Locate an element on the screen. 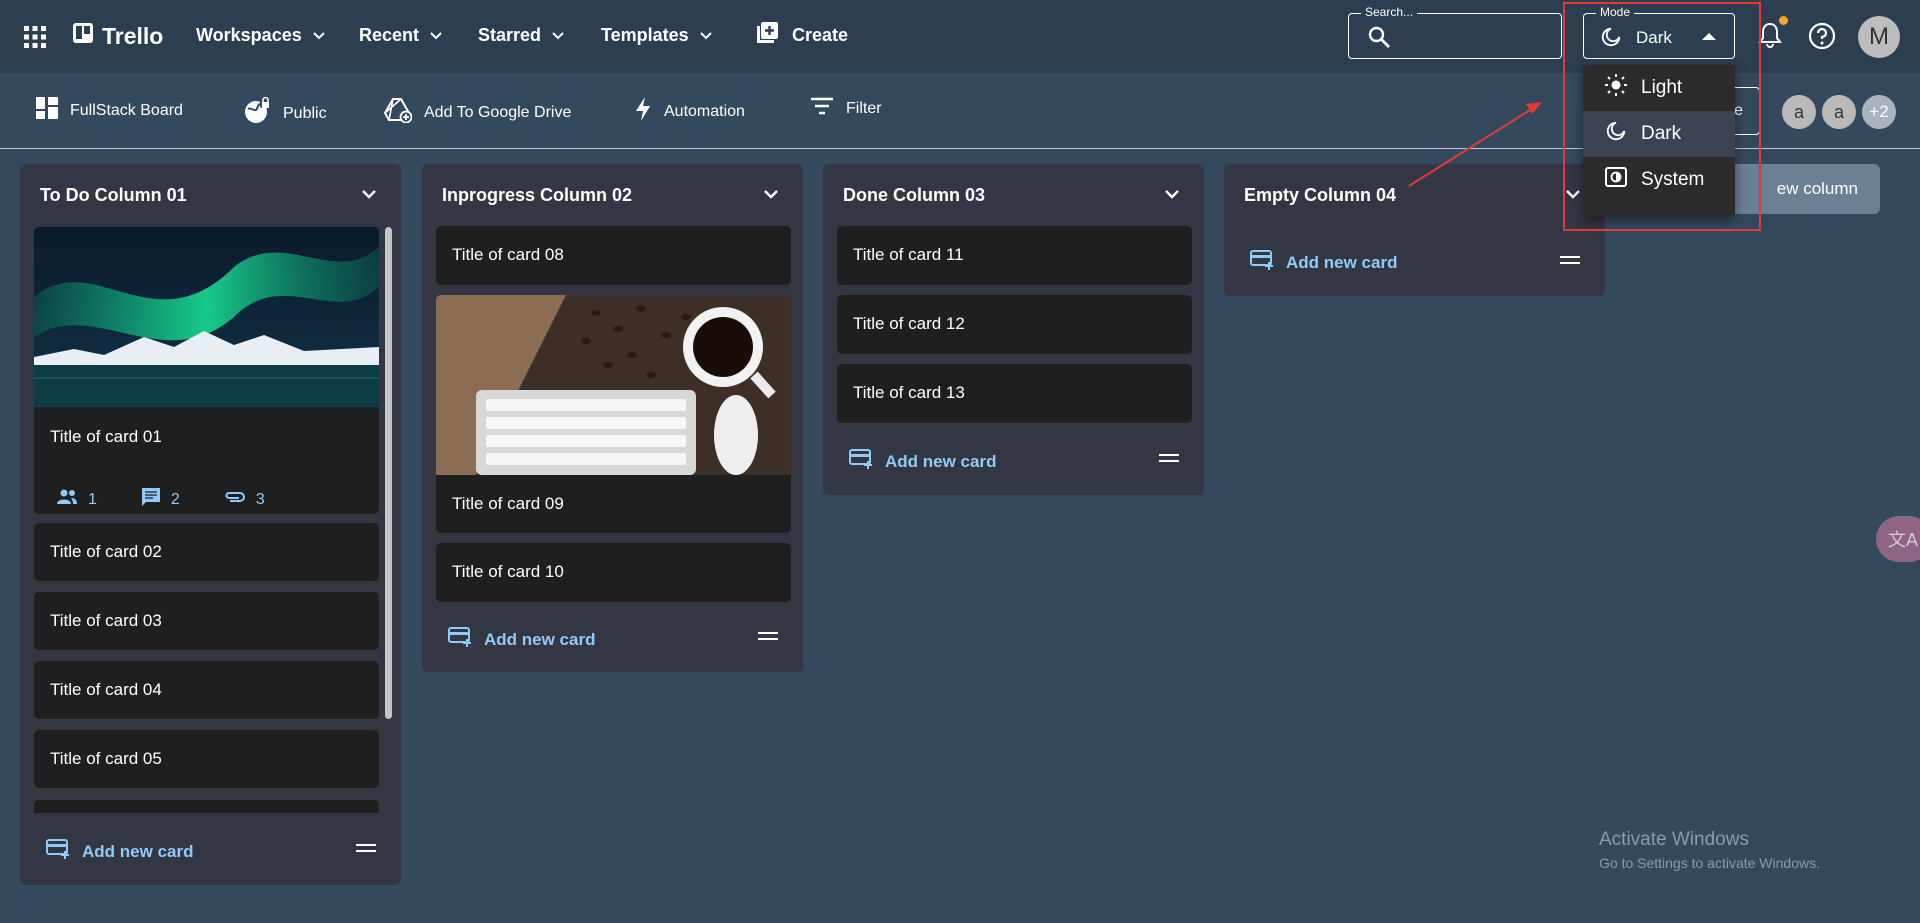  nav-workspaces: Workspaces is located at coordinates (262, 35).